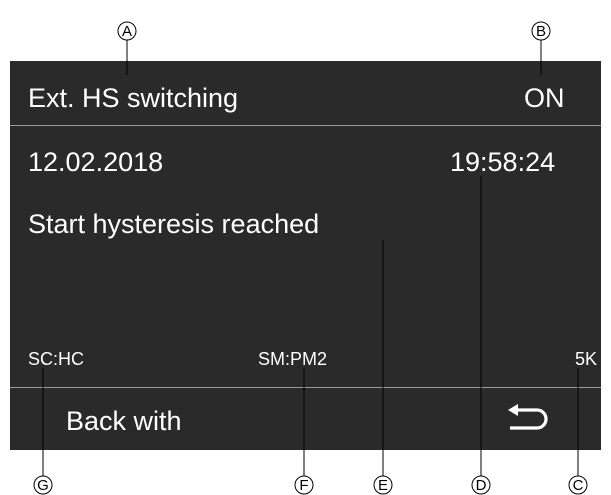 This screenshot has width=611, height=495. What do you see at coordinates (127, 31) in the screenshot?
I see `callout-label-a: A` at bounding box center [127, 31].